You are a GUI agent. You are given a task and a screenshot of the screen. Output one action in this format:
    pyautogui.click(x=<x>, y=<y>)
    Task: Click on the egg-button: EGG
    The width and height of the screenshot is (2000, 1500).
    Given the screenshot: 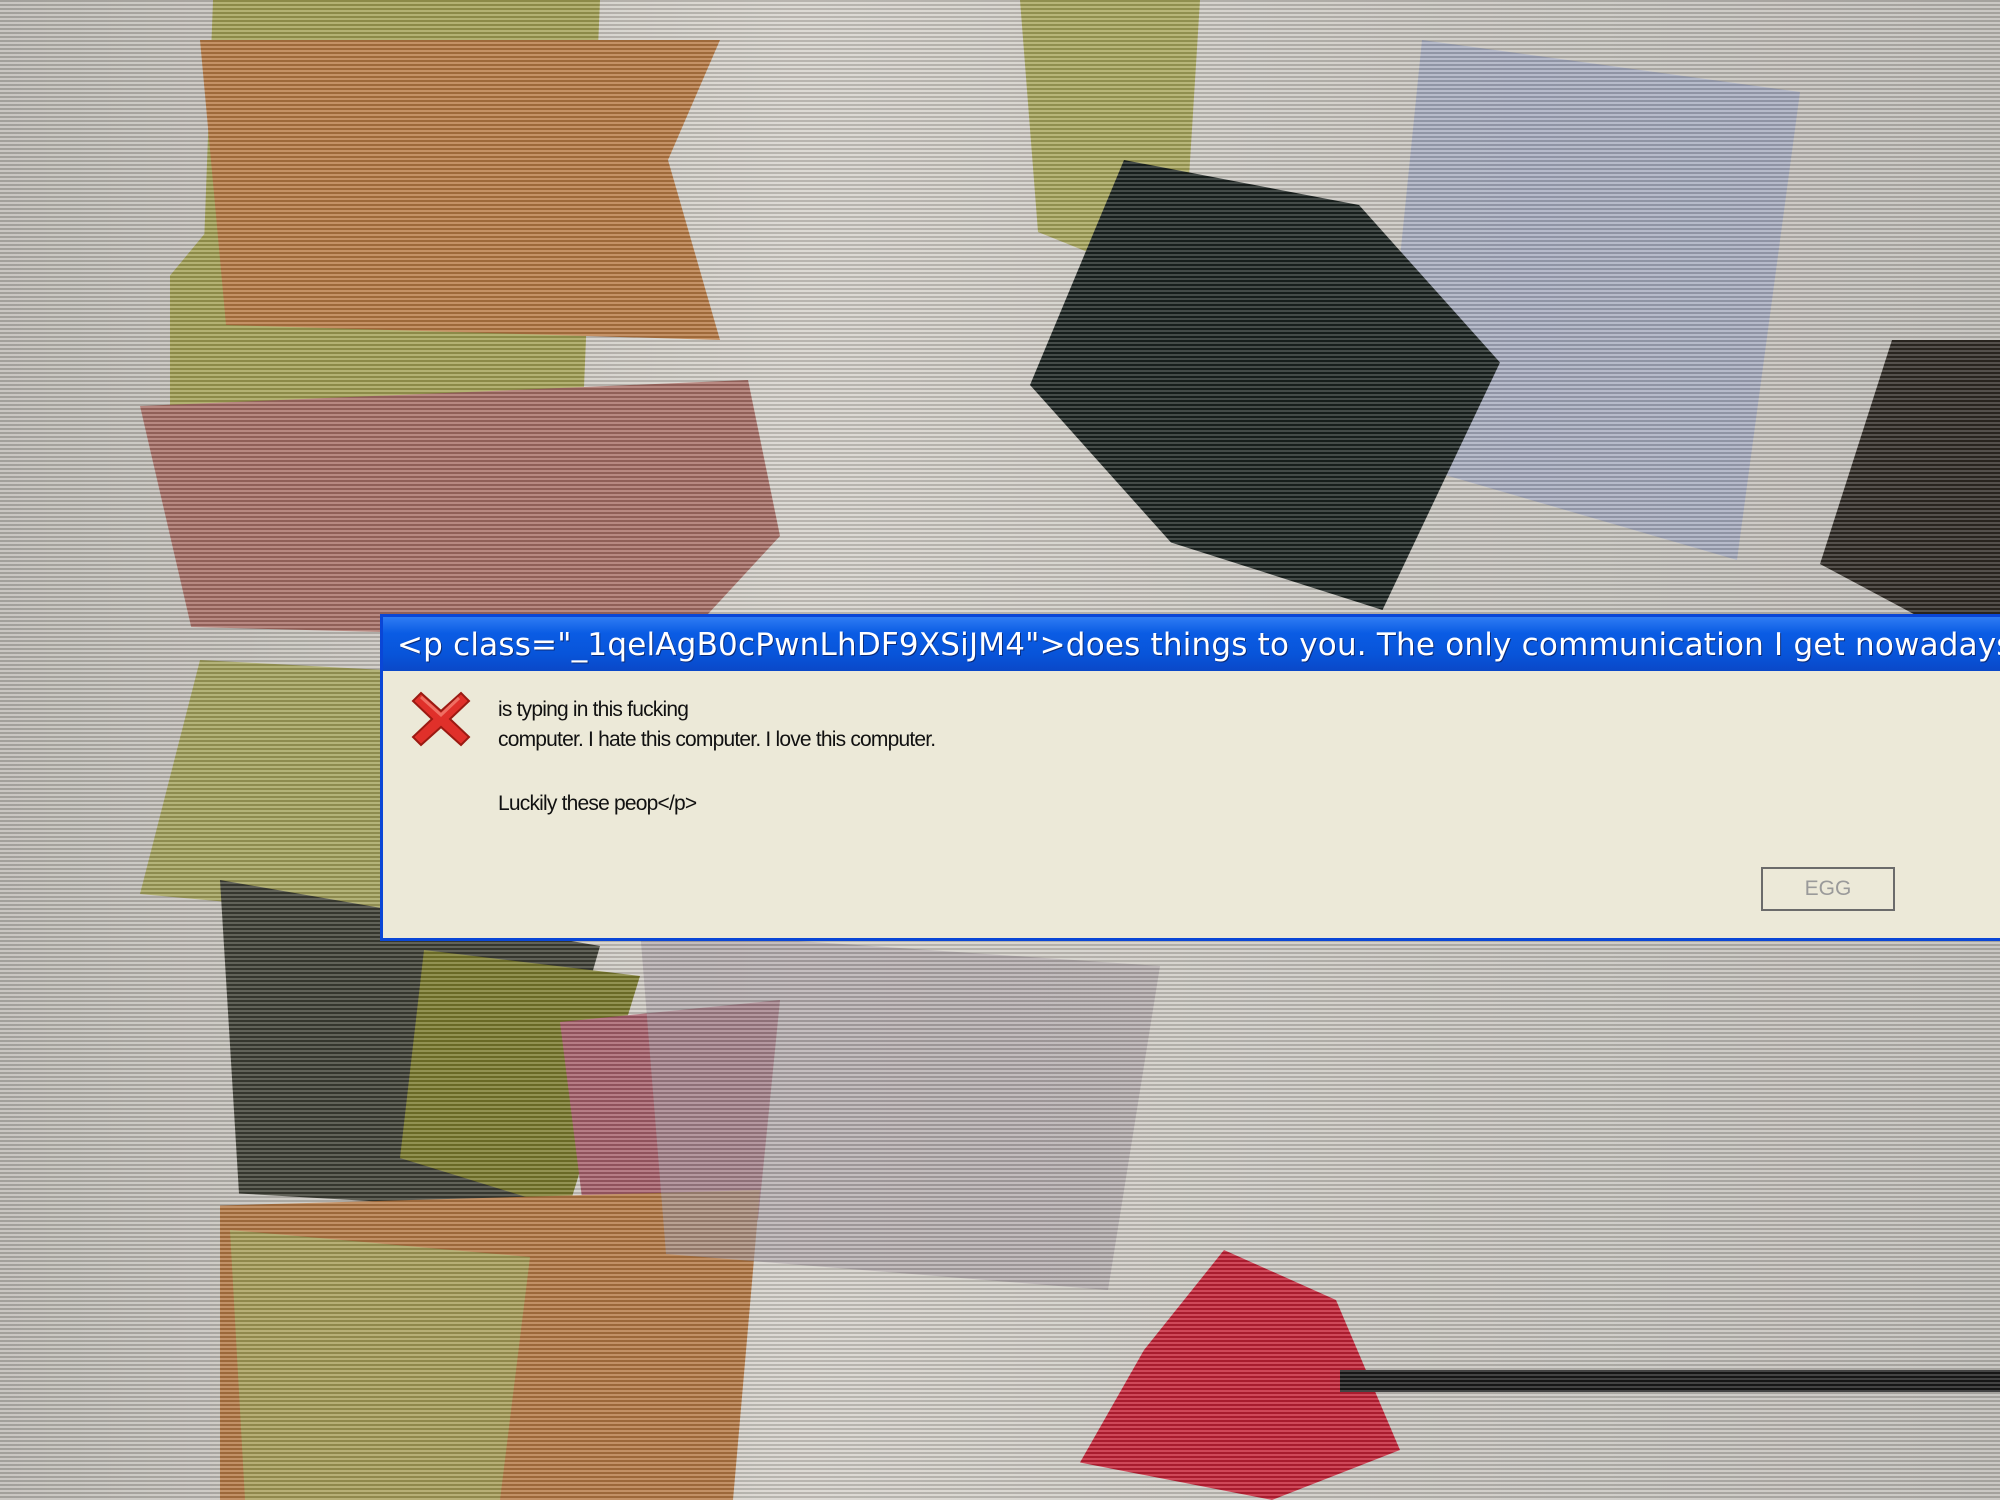 What is the action you would take?
    pyautogui.click(x=1828, y=889)
    